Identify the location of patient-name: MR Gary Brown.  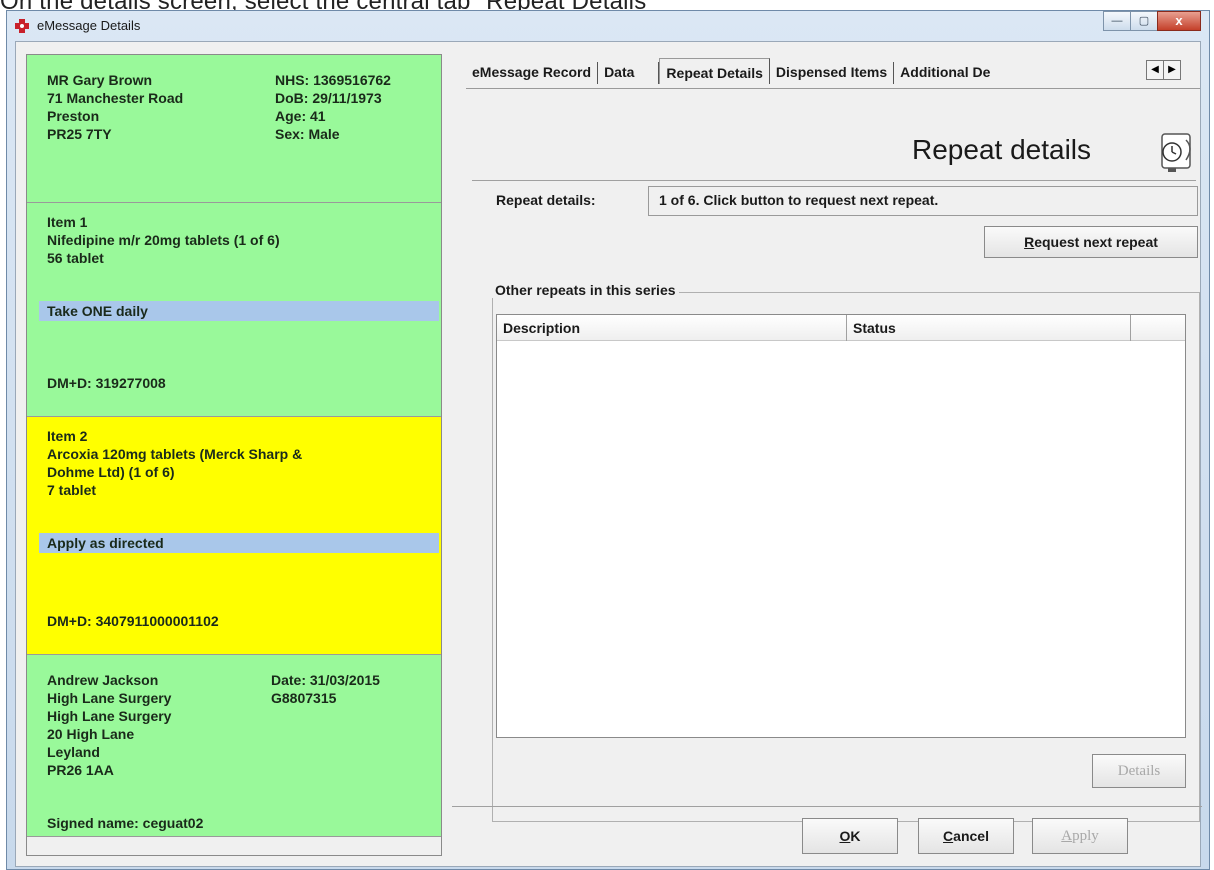
(100, 80).